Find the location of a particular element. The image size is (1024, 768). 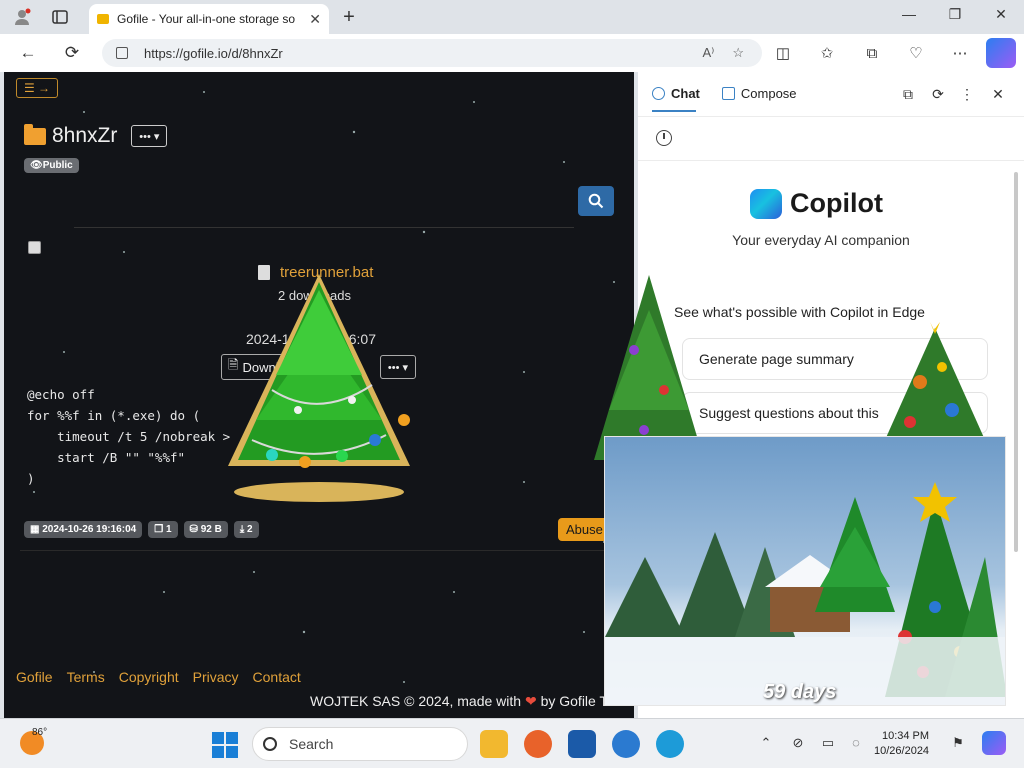

christmas-countdown-overlay: 59 days is located at coordinates (805, 571).